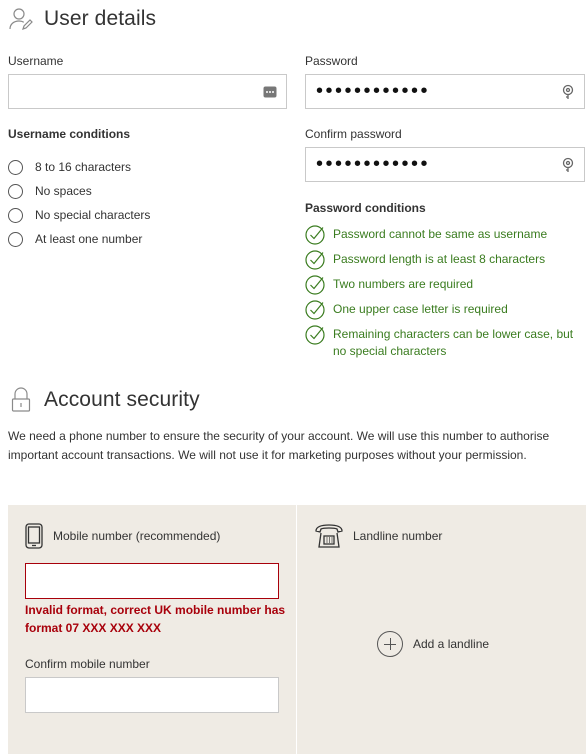 The height and width of the screenshot is (754, 586). I want to click on username-label: Username, so click(36, 61).